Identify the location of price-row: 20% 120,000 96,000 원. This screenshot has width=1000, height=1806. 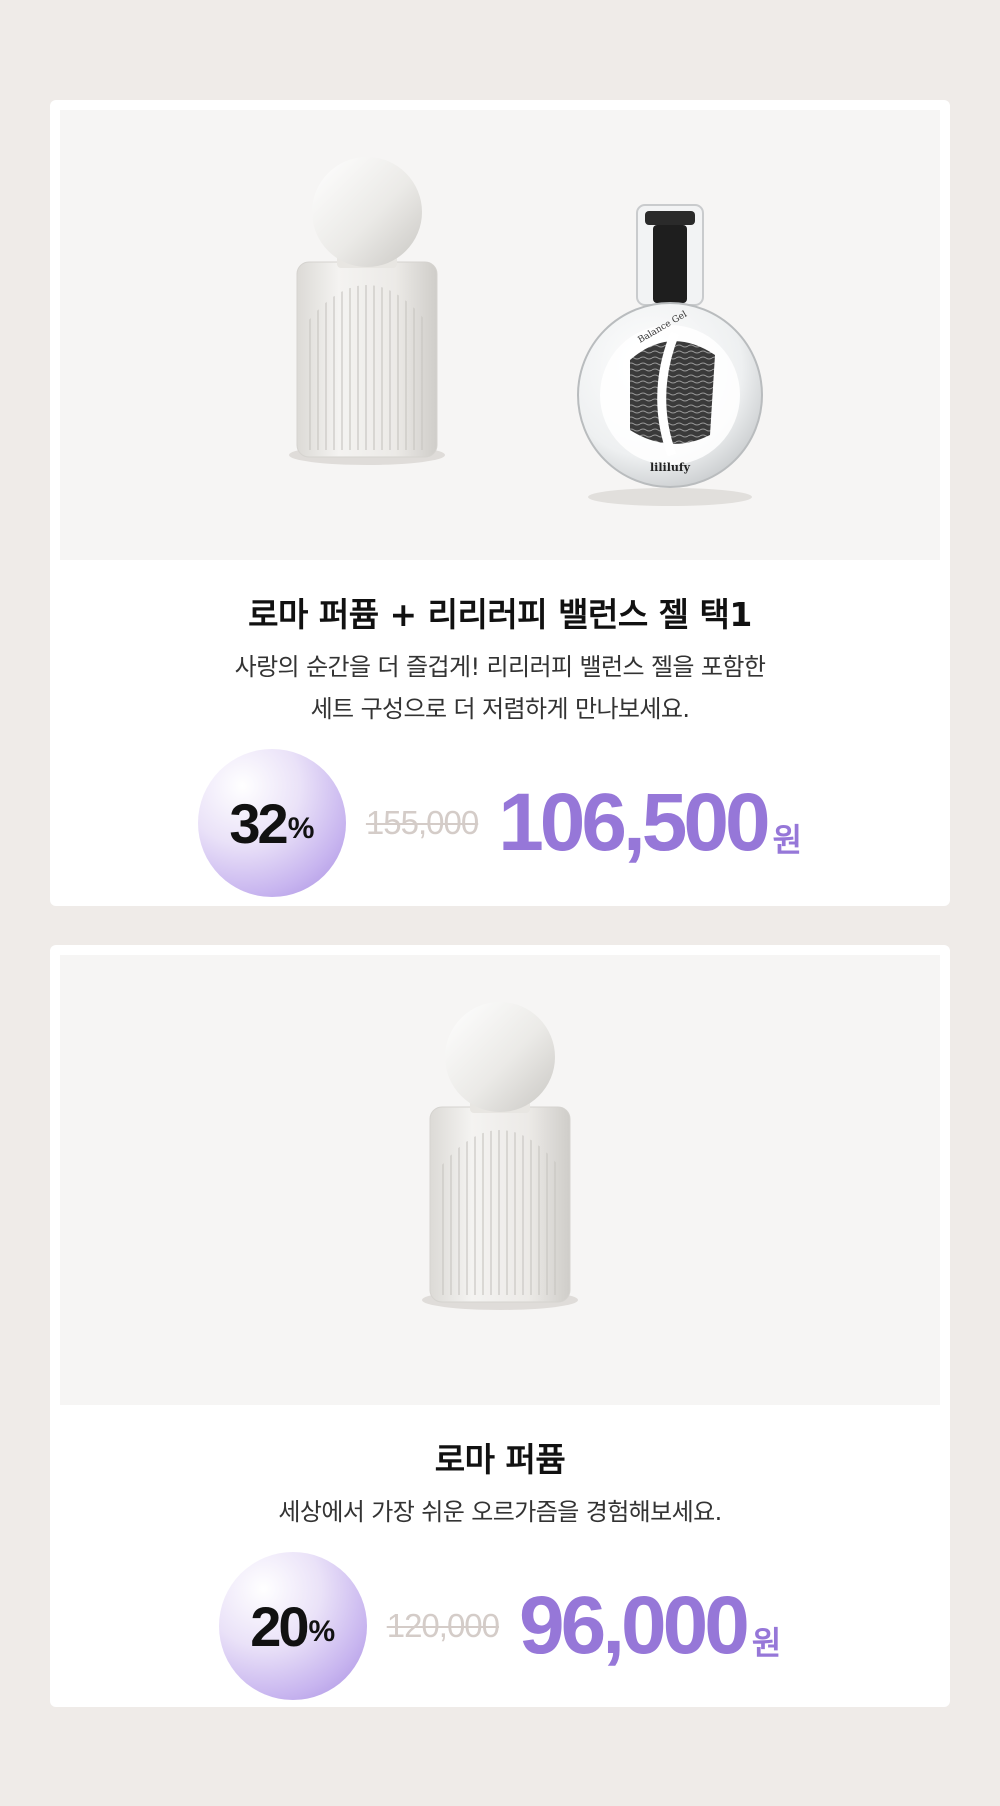
(500, 1626).